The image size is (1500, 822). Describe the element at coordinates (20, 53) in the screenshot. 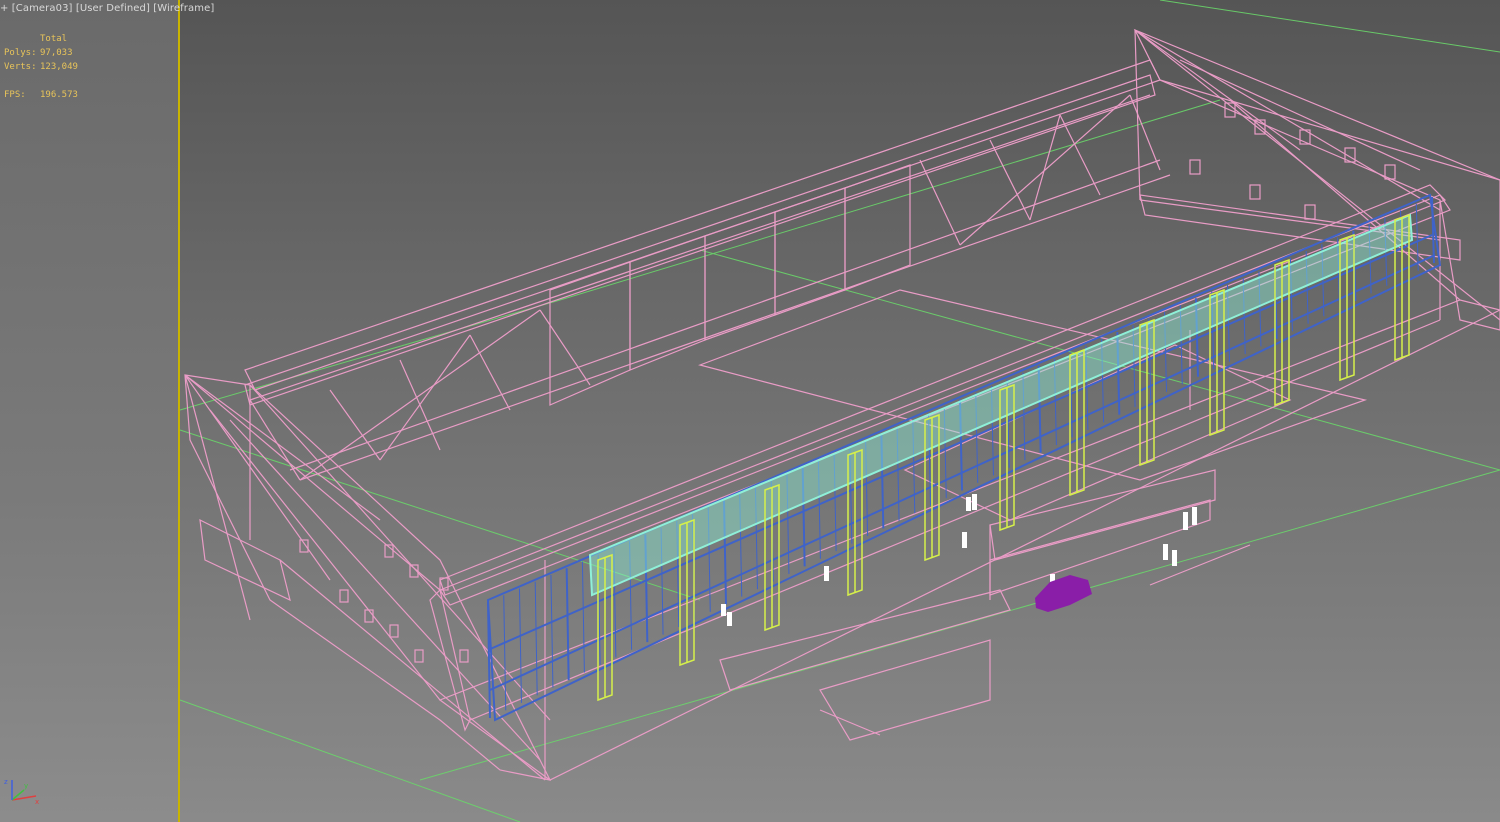

I see `stats-polys-label: Polys:` at that location.